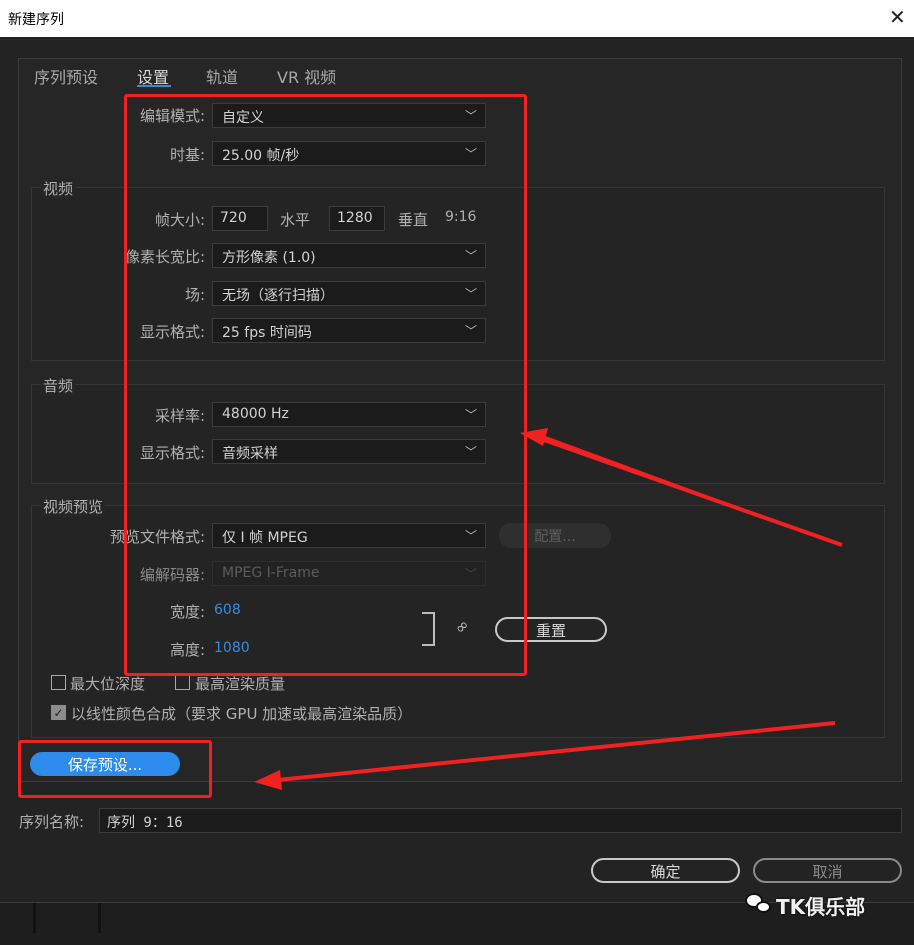  What do you see at coordinates (686, 490) in the screenshot?
I see `annotation-arrow-upper-shaft` at bounding box center [686, 490].